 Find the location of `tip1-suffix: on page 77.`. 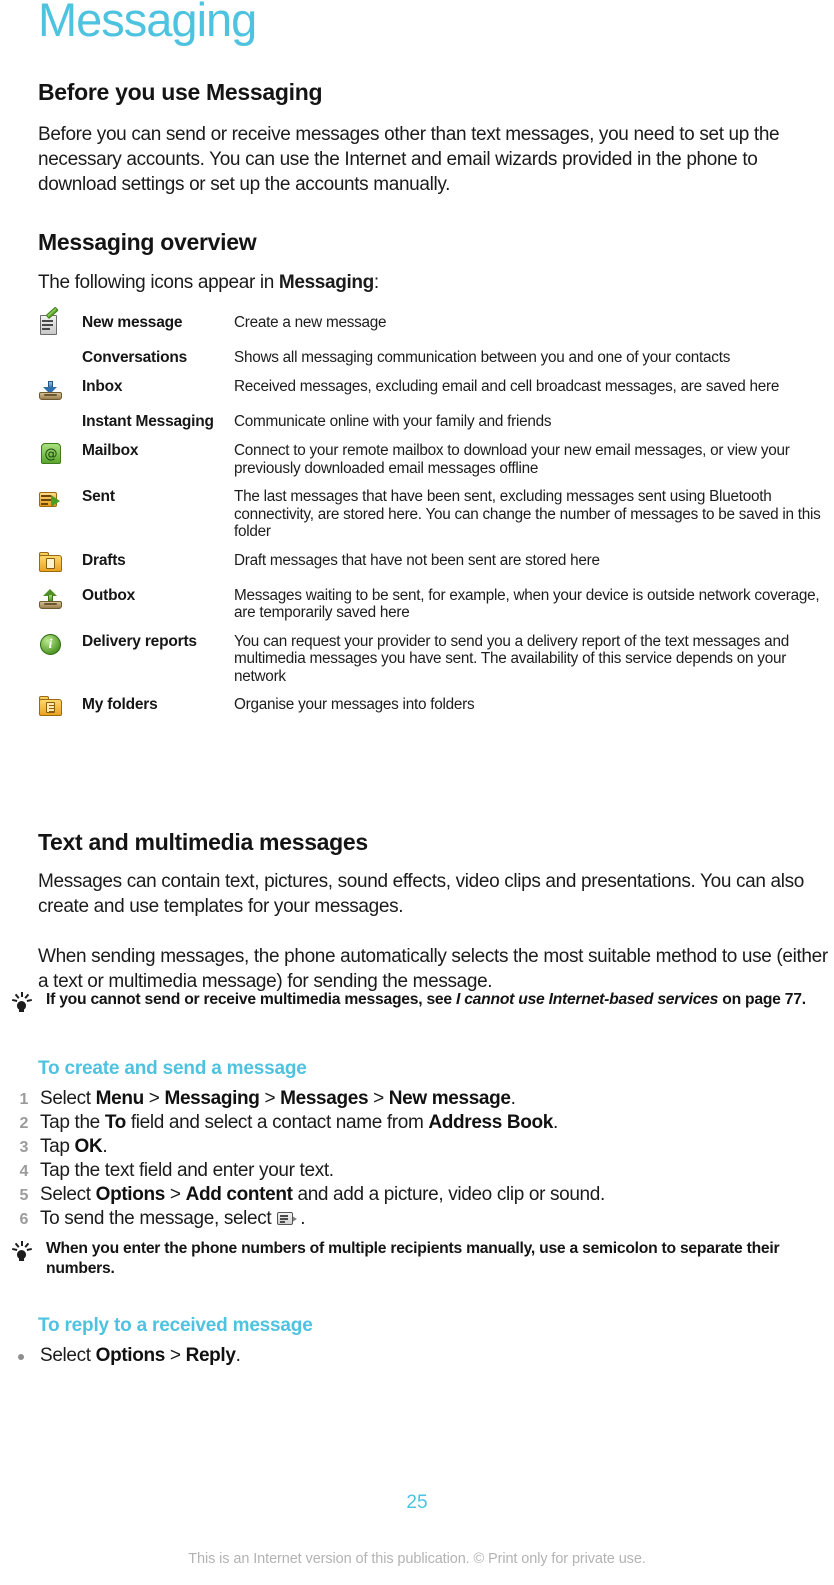

tip1-suffix: on page 77. is located at coordinates (762, 999).